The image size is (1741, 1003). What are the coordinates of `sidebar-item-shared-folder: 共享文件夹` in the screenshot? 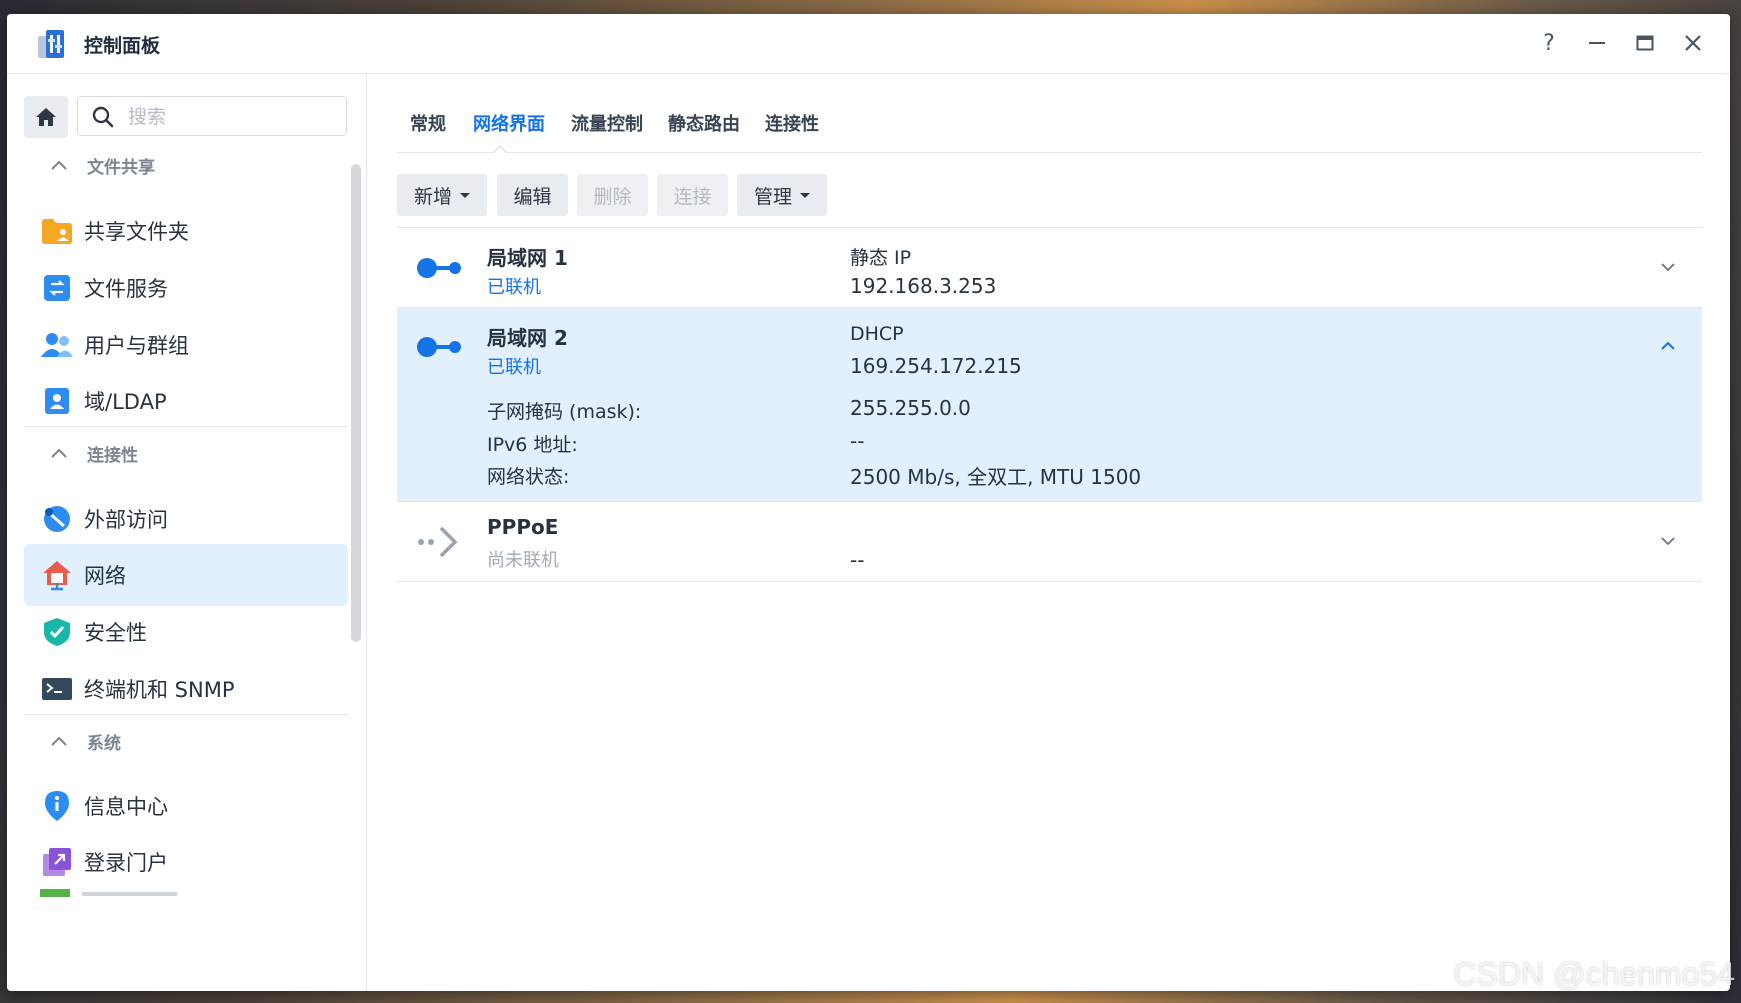 It's located at (186, 231).